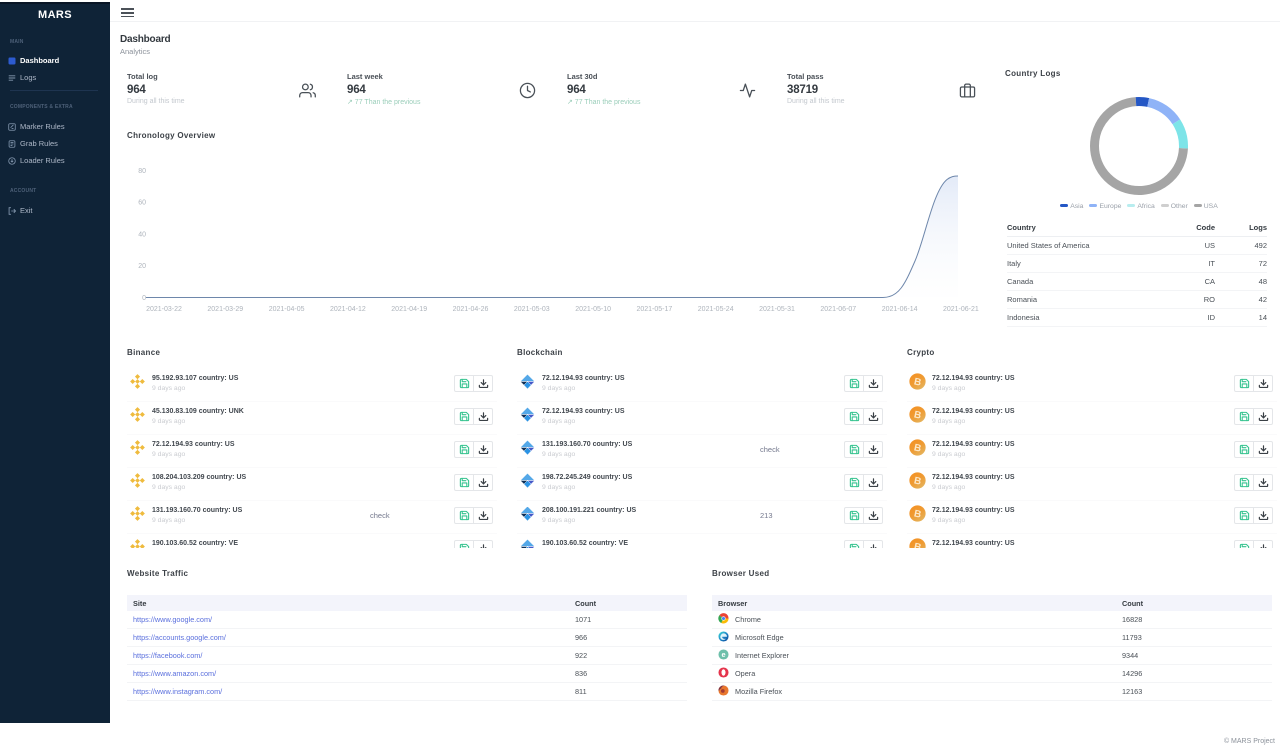  Describe the element at coordinates (838, 309) in the screenshot. I see `svg-text: 2021-06-07` at that location.